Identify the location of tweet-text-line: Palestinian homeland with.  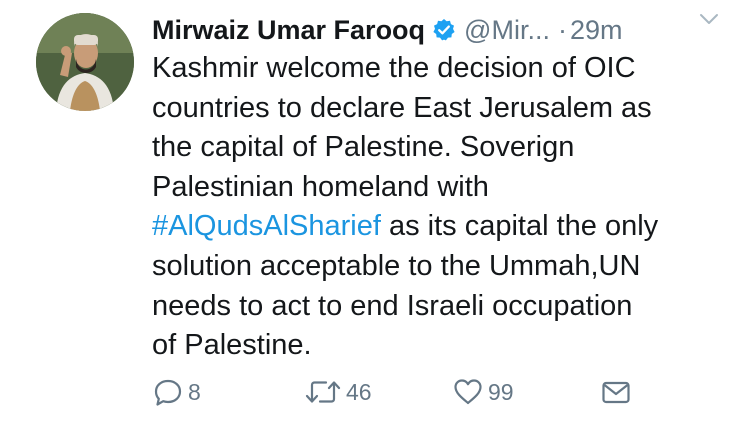
(320, 186).